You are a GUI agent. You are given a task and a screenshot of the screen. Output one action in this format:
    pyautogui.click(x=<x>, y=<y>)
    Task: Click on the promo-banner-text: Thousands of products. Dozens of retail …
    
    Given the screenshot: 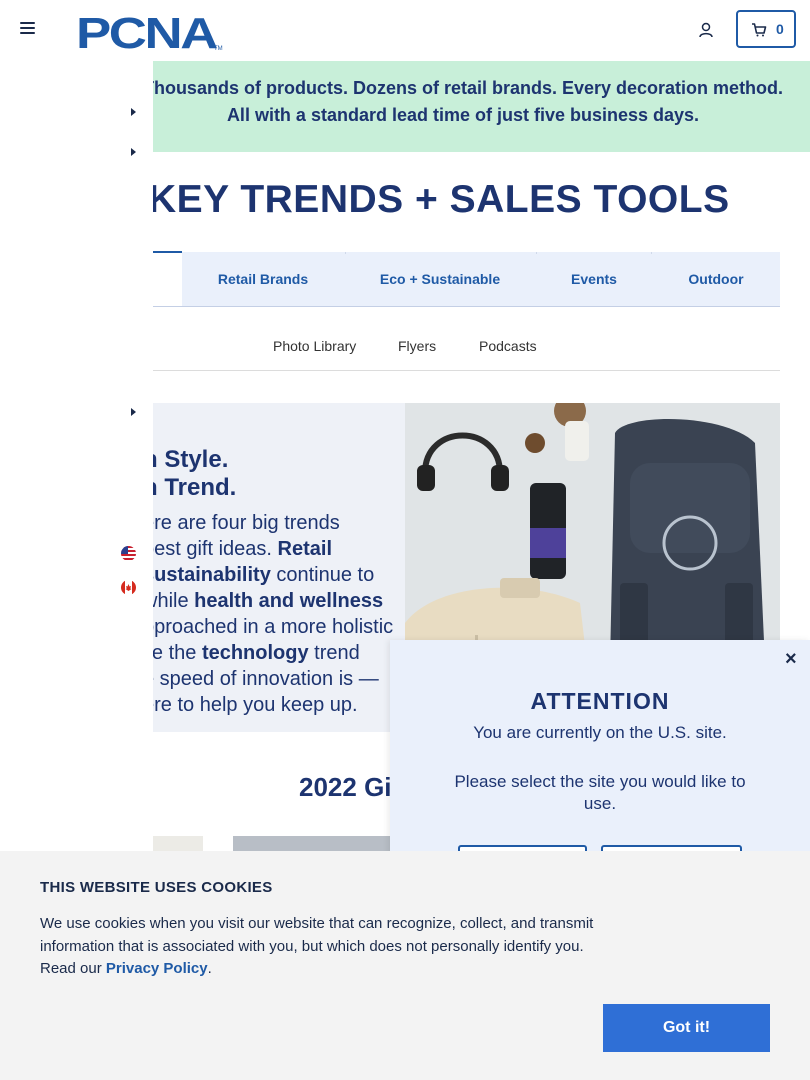 What is the action you would take?
    pyautogui.click(x=468, y=101)
    